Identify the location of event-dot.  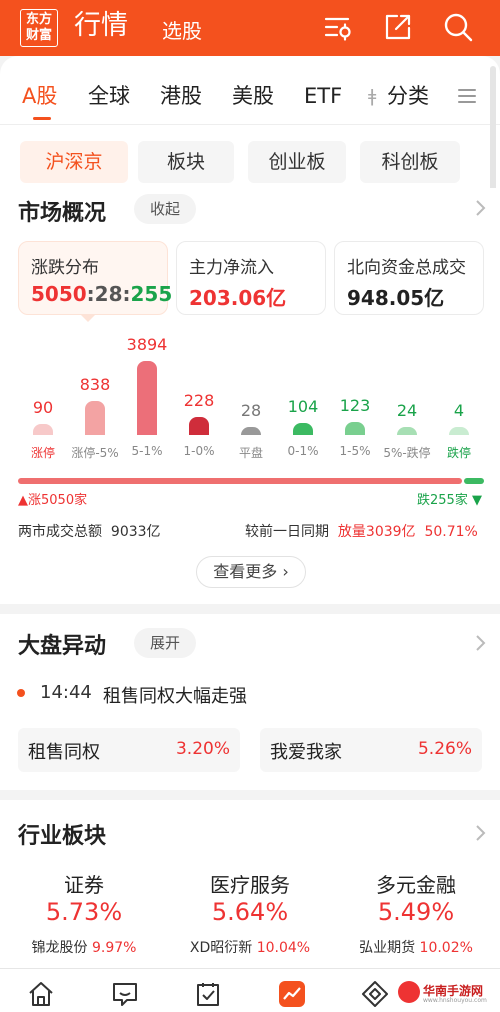
(21, 693).